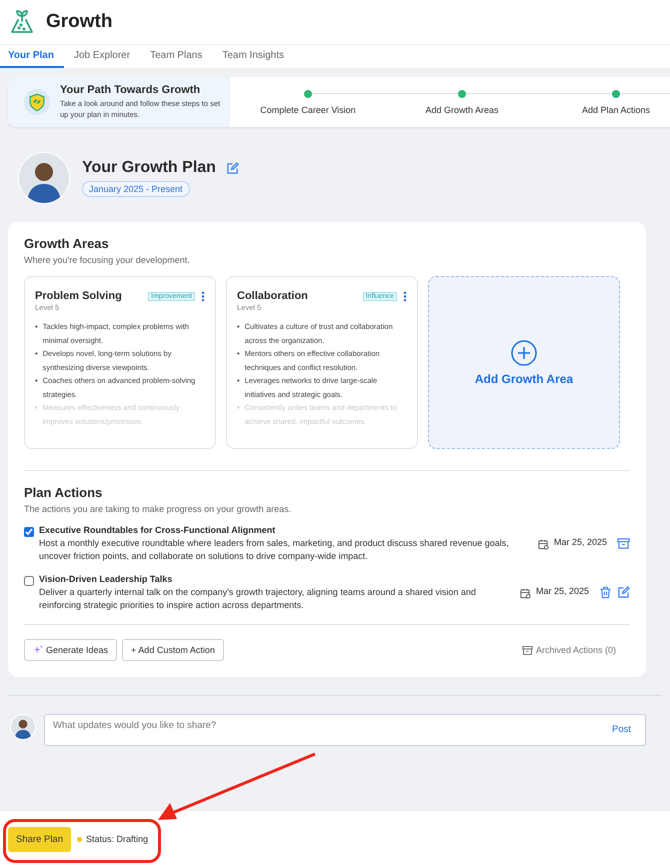  What do you see at coordinates (254, 56) in the screenshot?
I see `tab: Team Insights` at bounding box center [254, 56].